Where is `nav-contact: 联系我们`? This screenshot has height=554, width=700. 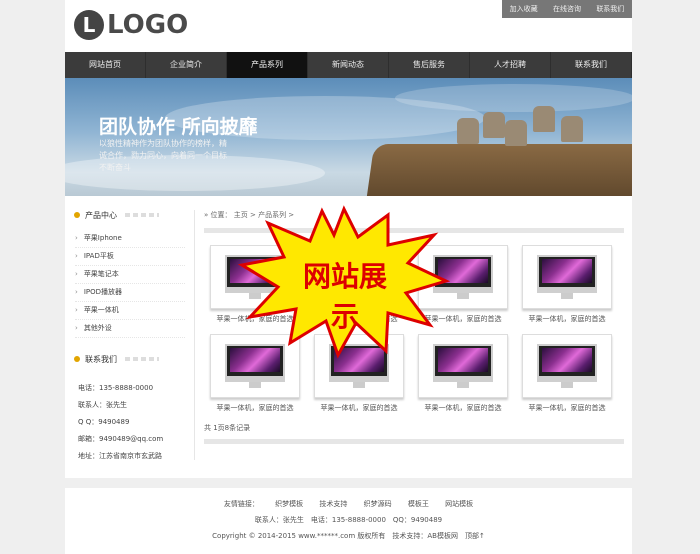 nav-contact: 联系我们 is located at coordinates (591, 65).